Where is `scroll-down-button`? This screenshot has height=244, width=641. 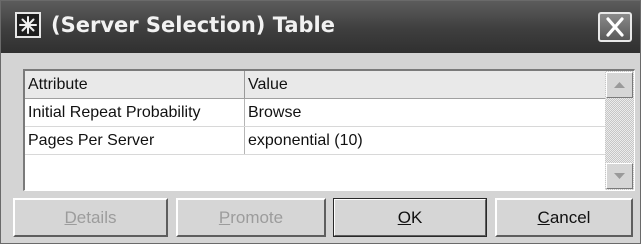 scroll-down-button is located at coordinates (619, 176).